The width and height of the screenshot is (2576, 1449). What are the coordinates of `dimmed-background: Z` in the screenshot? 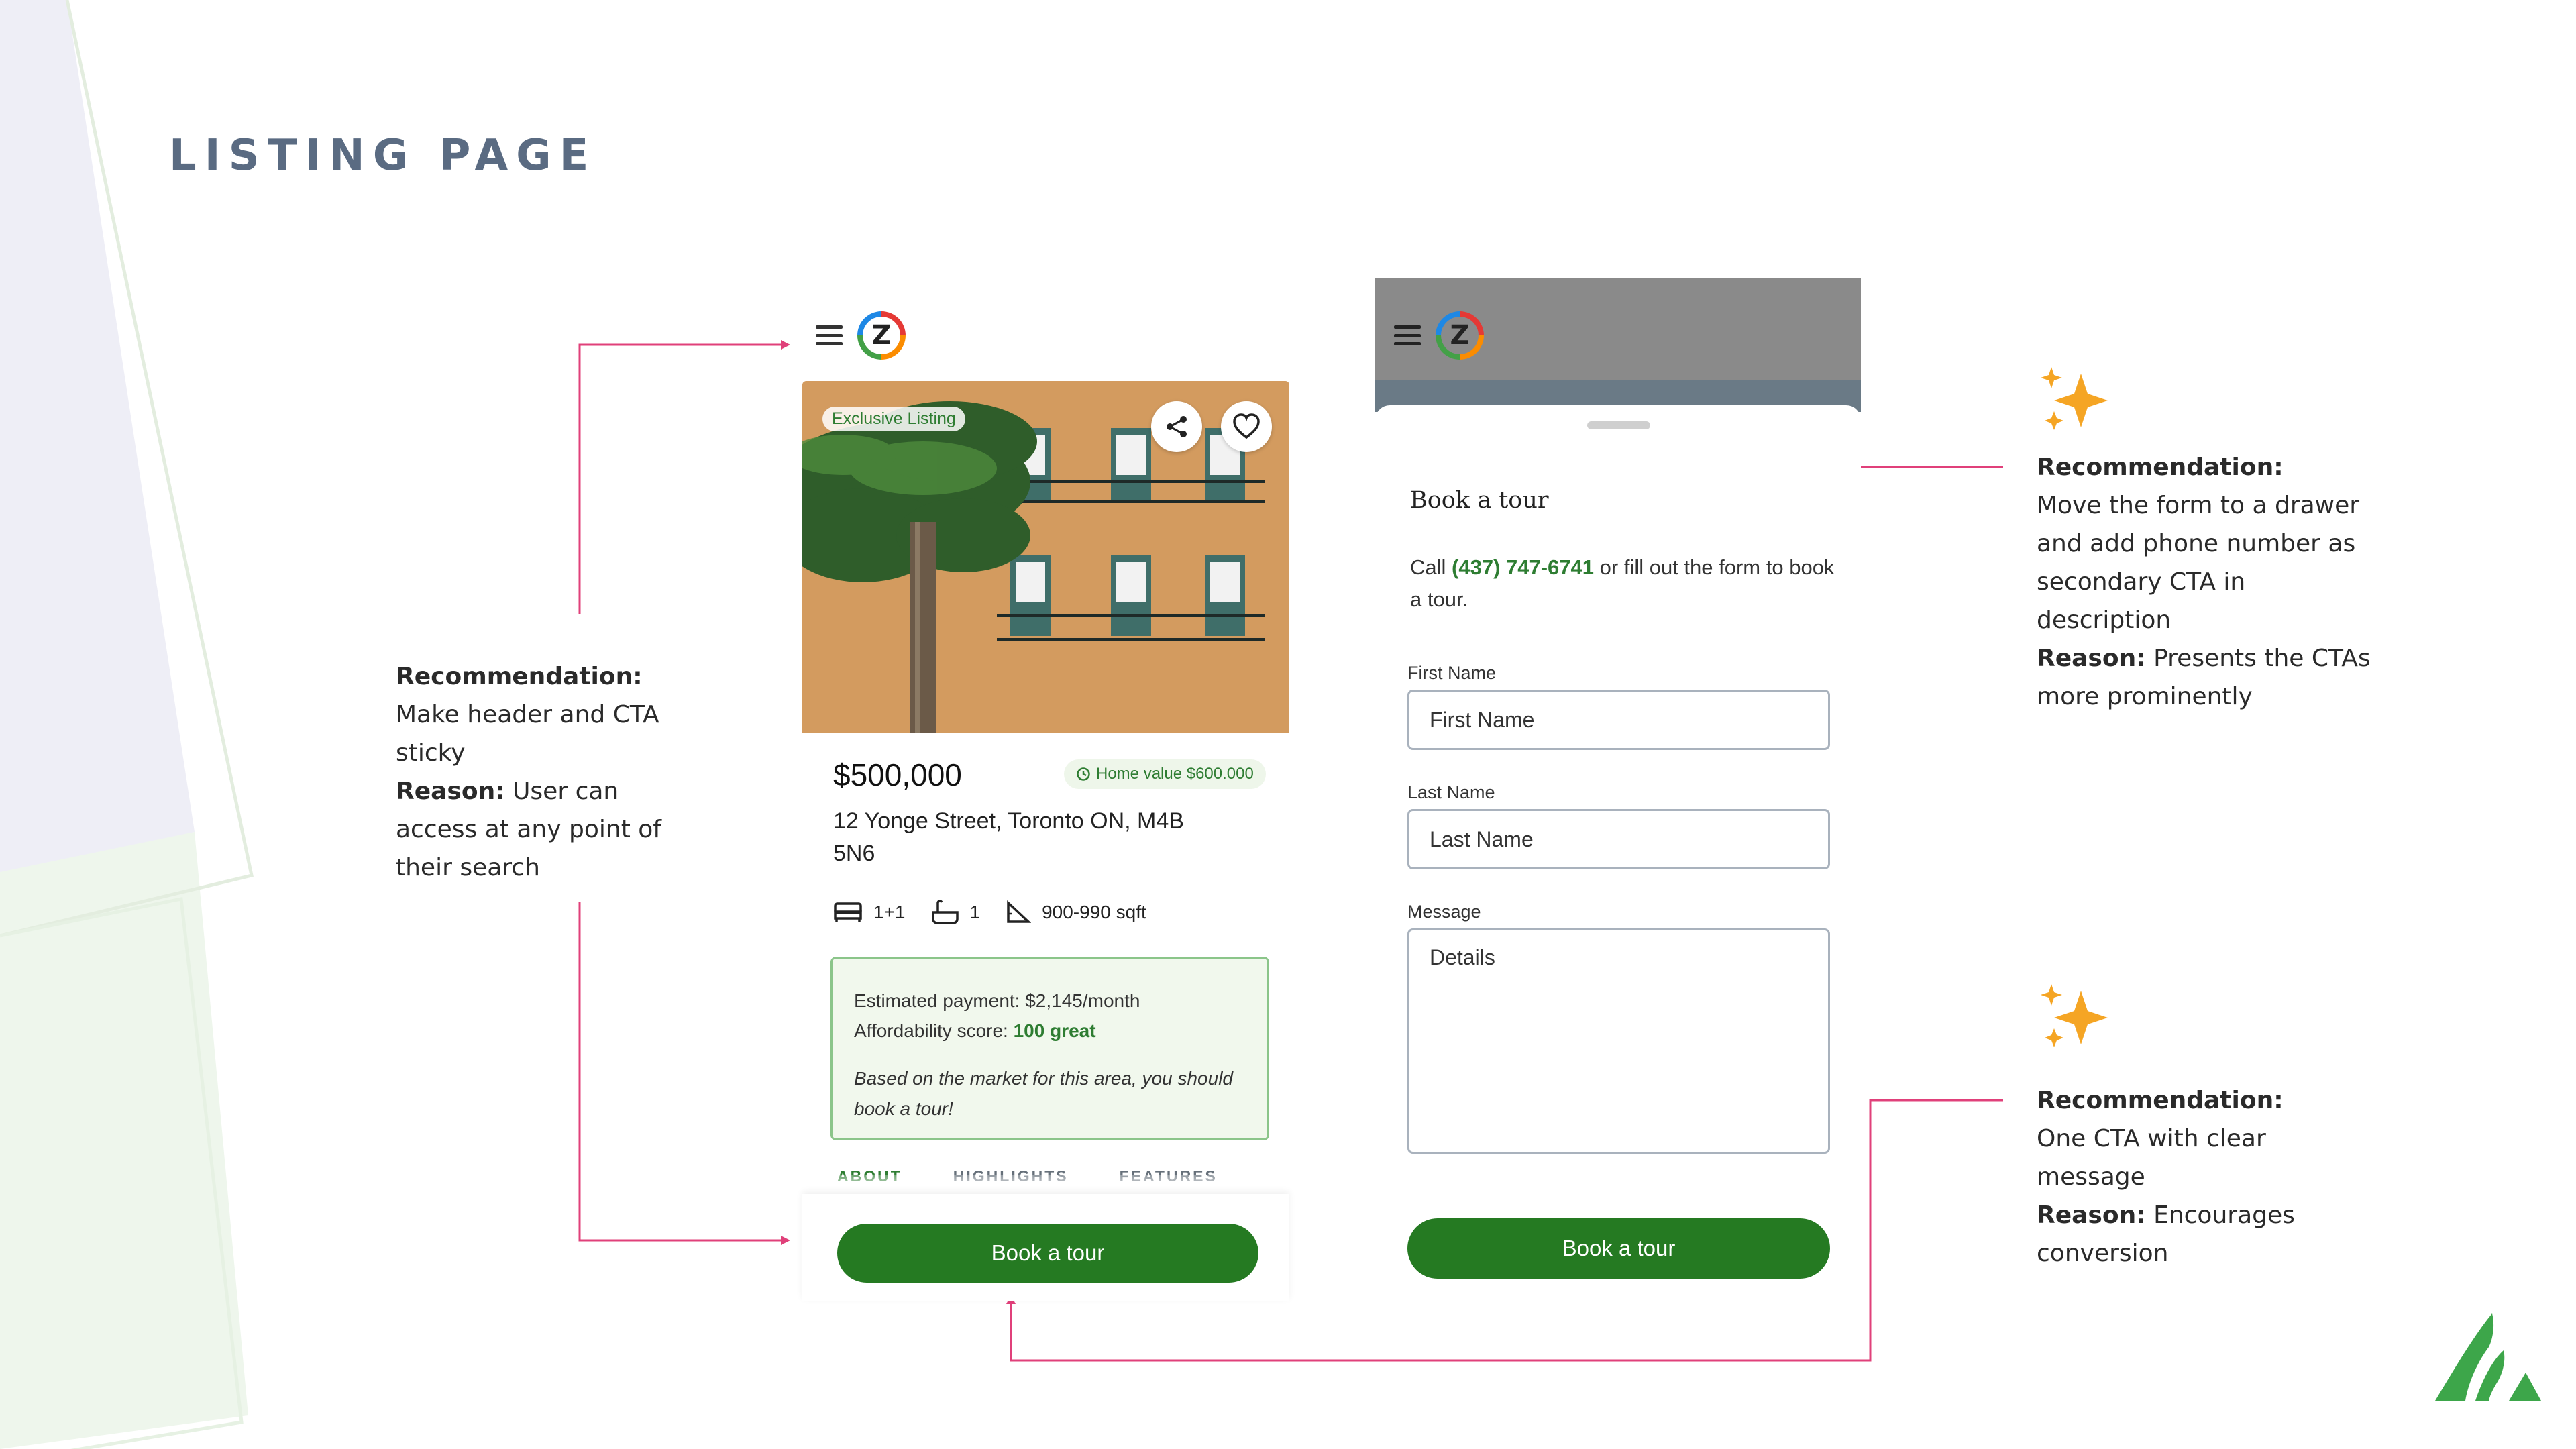 It's located at (1618, 345).